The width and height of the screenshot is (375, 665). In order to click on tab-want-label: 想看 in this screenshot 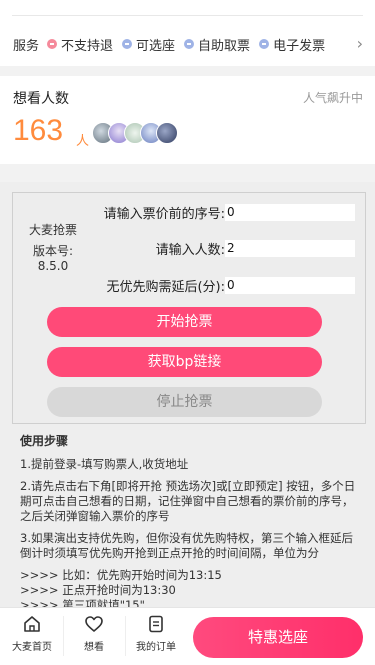, I will do `click(94, 647)`.